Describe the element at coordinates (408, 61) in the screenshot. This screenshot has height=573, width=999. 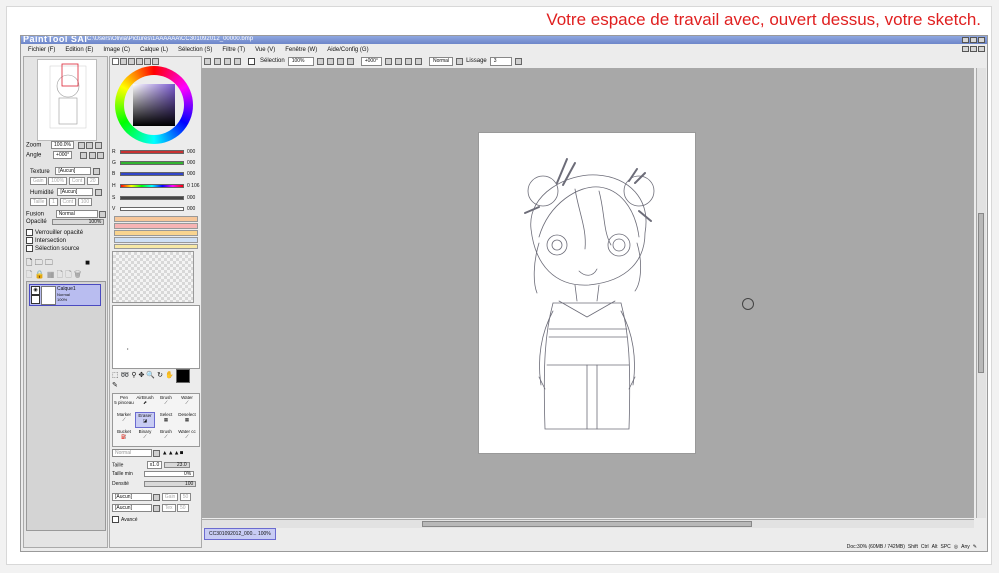
I see `toolbar-rotate-right` at that location.